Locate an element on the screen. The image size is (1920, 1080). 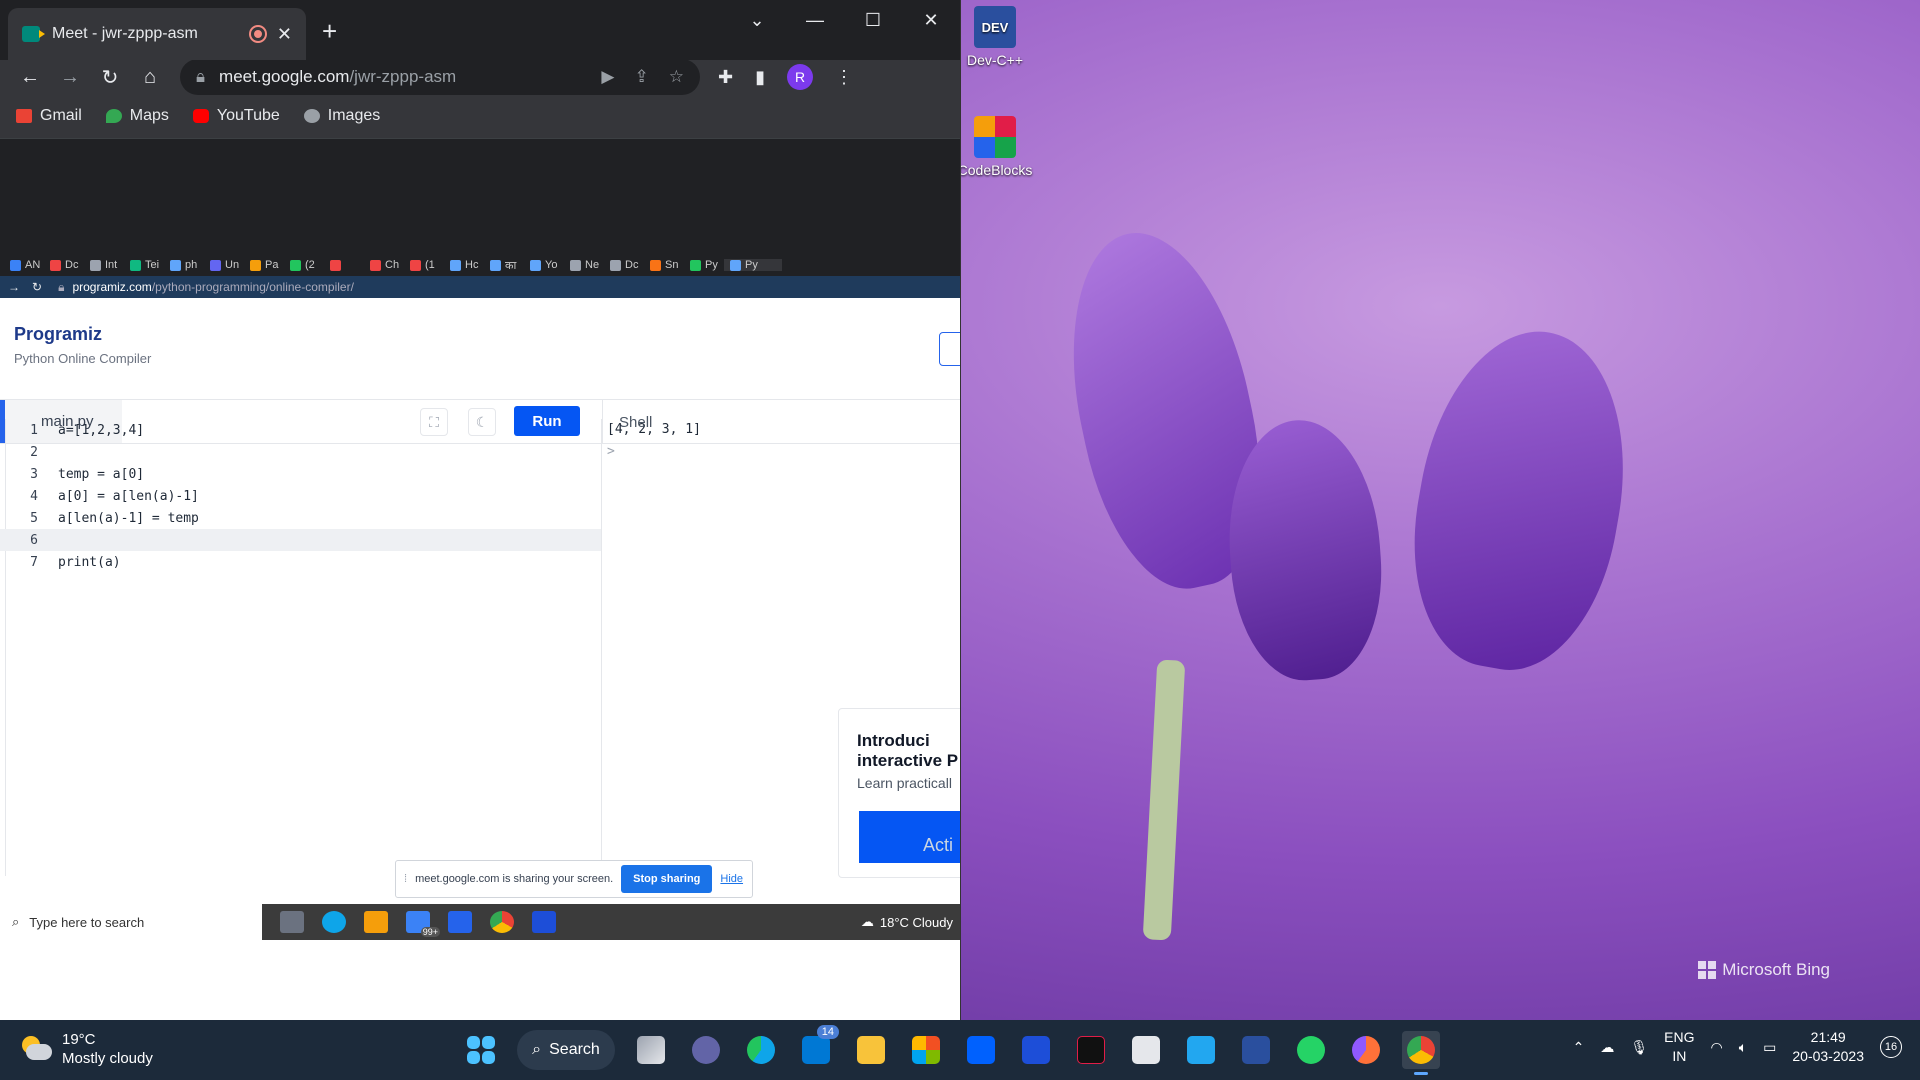
app-icon is located at coordinates (544, 922).